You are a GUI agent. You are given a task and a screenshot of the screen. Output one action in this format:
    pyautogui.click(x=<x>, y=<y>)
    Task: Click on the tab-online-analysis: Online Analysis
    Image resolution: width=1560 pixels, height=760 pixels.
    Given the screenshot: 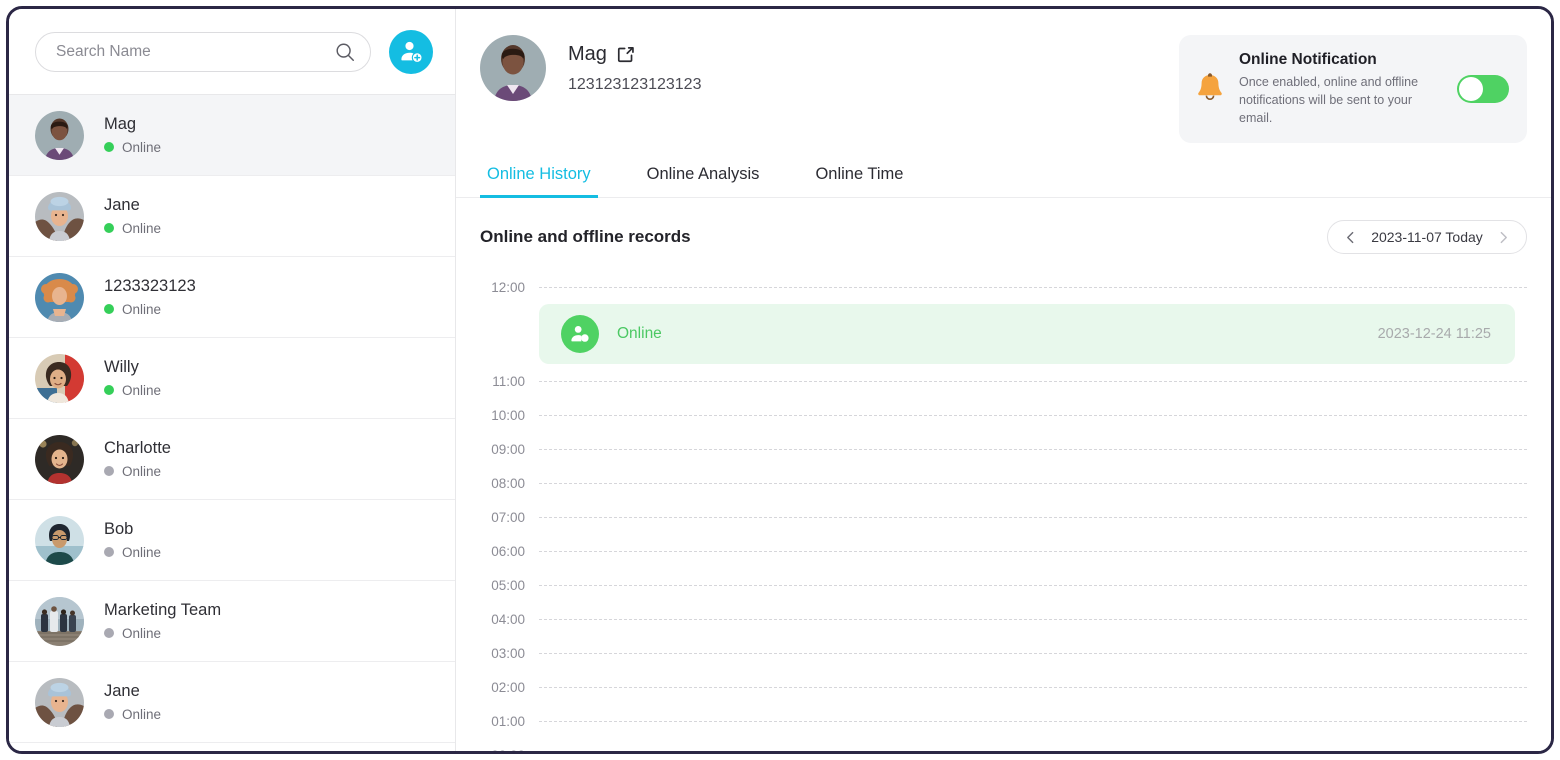 What is the action you would take?
    pyautogui.click(x=703, y=181)
    